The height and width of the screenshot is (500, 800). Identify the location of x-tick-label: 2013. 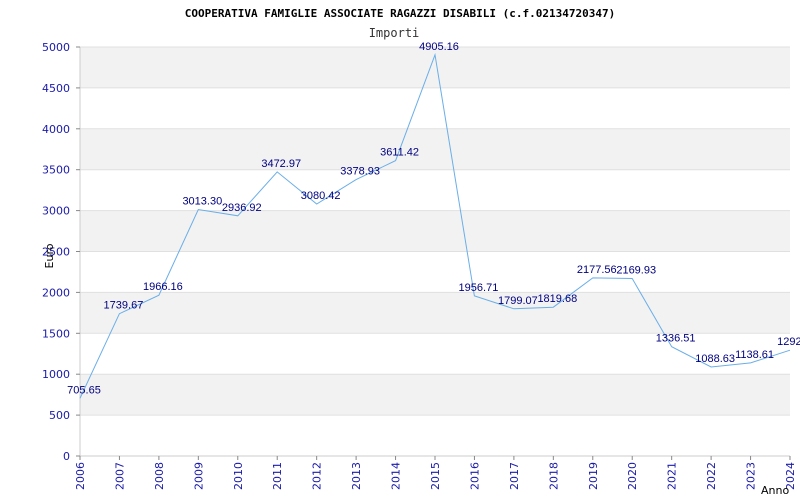
(356, 476).